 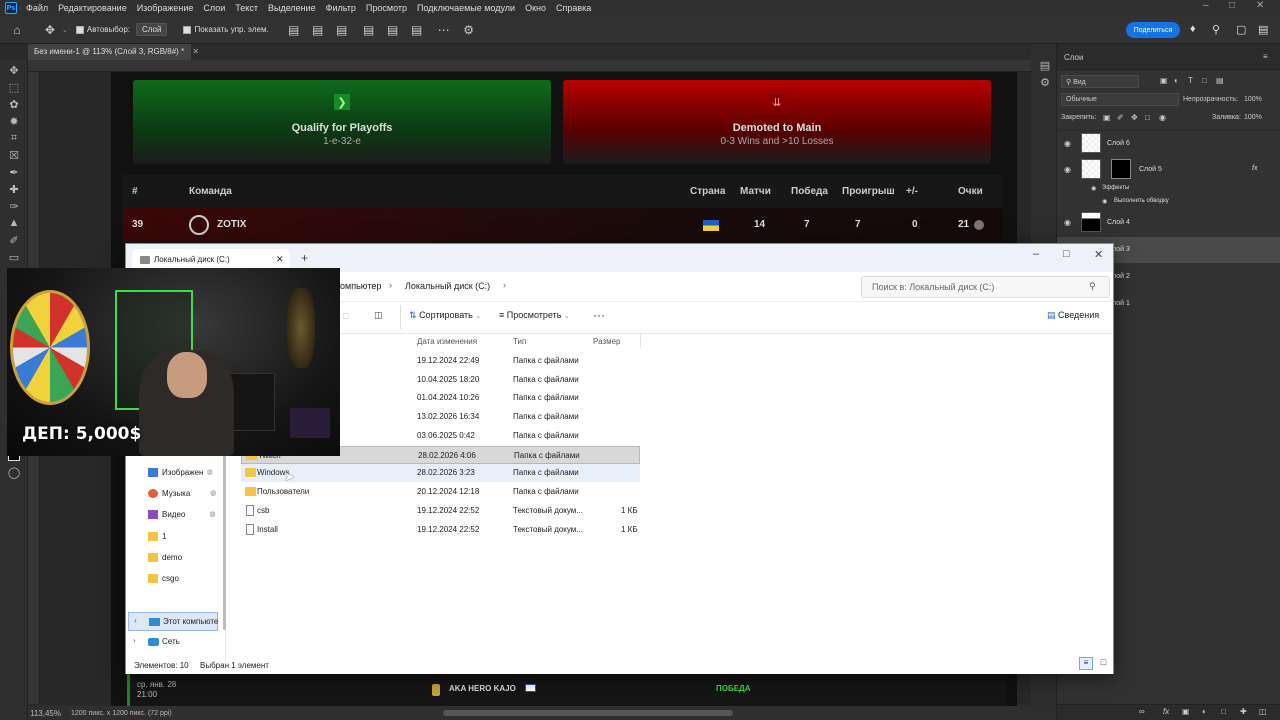 What do you see at coordinates (152, 29) in the screenshot?
I see `autoselect-dropdown: Слой` at bounding box center [152, 29].